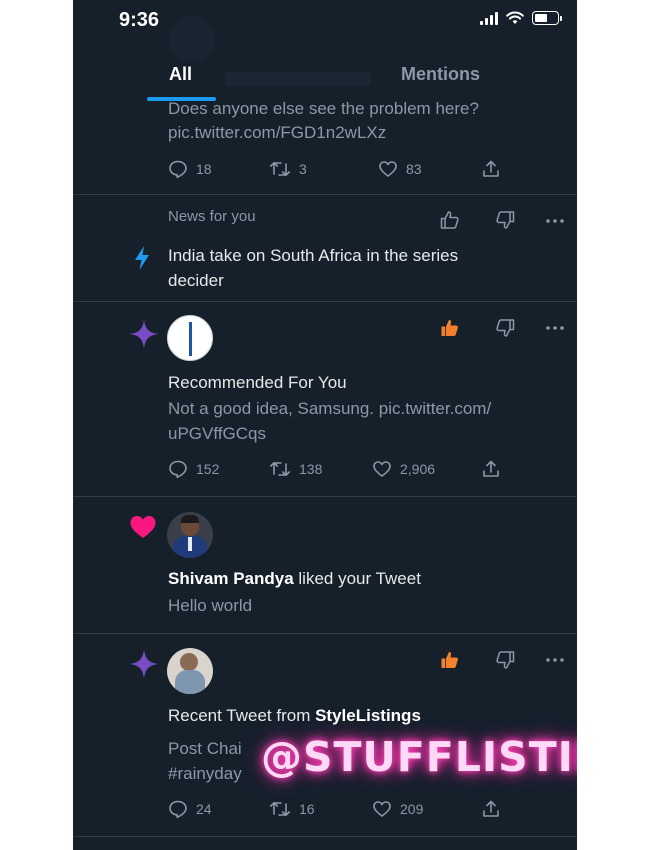  What do you see at coordinates (414, 169) in the screenshot?
I see `like-count: 83` at bounding box center [414, 169].